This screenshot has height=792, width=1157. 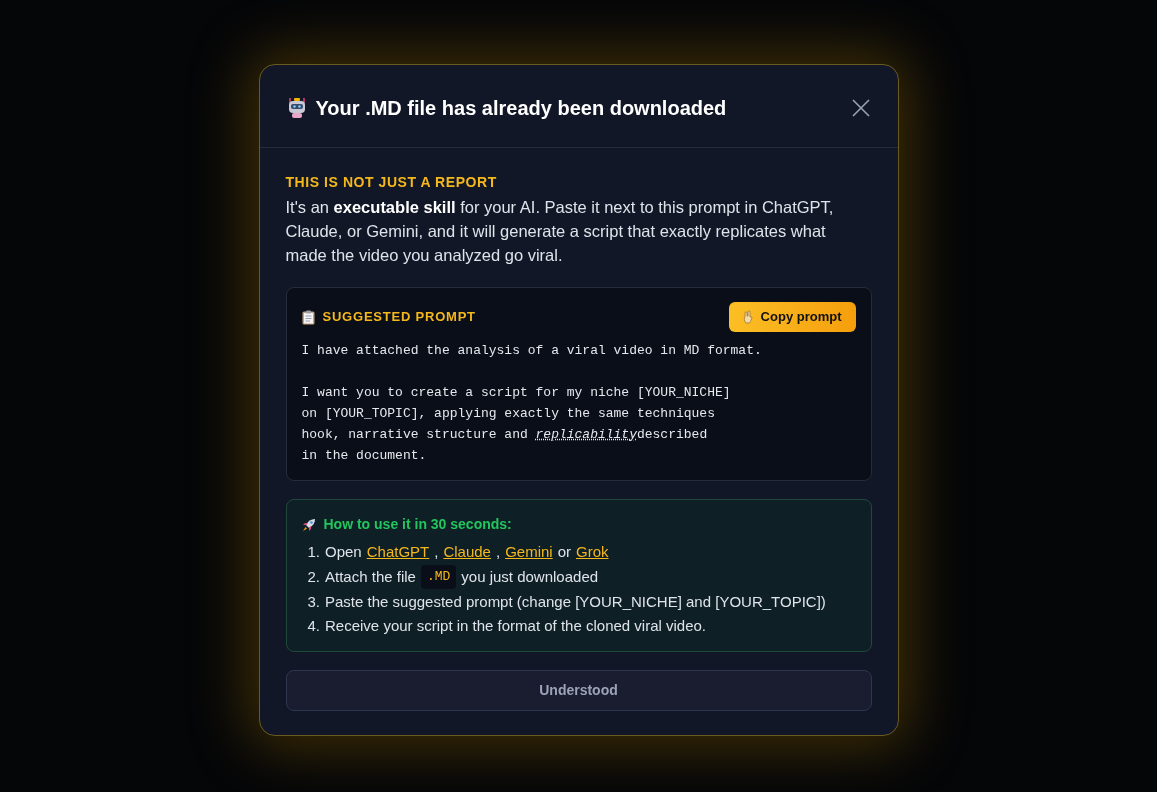 I want to click on service-link: Claude, so click(x=467, y=552).